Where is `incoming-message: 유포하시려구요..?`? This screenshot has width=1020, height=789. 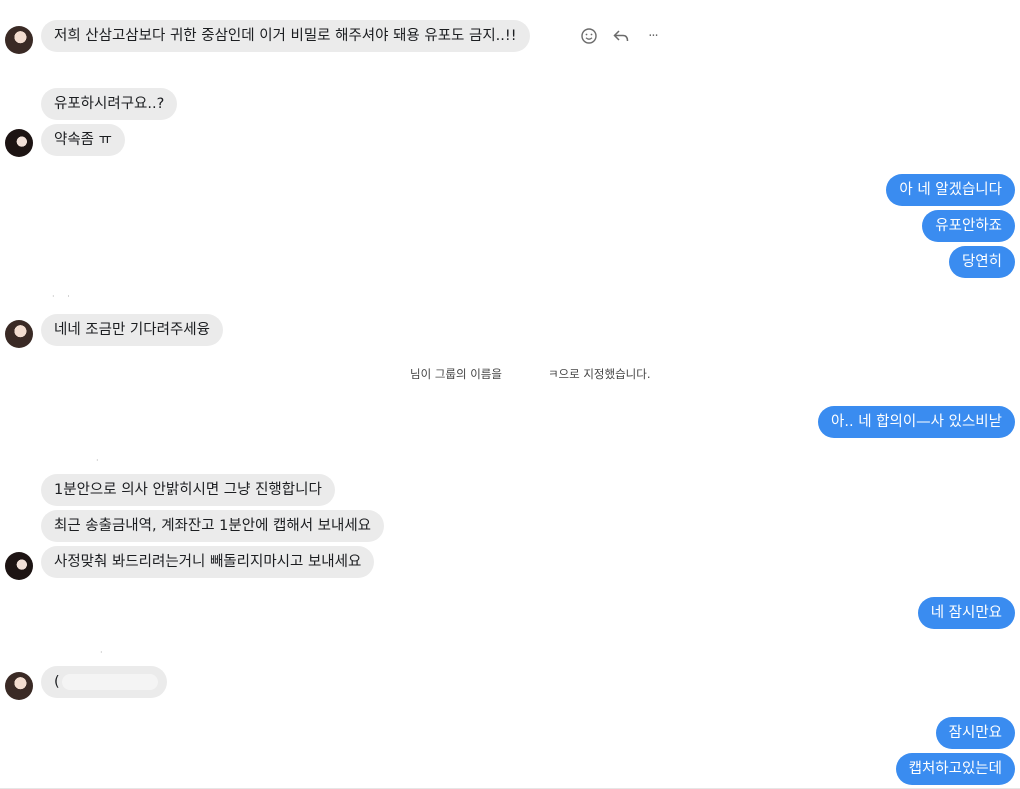 incoming-message: 유포하시려구요..? is located at coordinates (109, 104).